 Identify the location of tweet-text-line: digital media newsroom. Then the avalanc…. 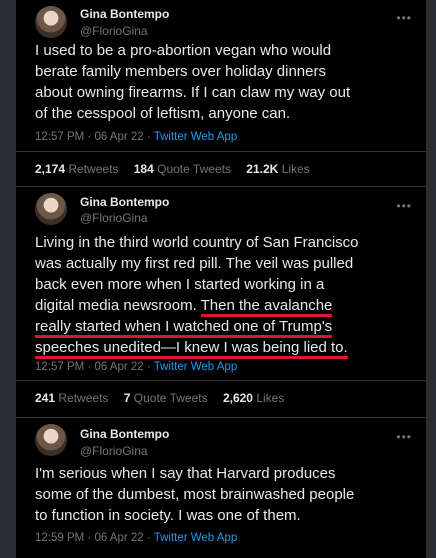
(227, 306).